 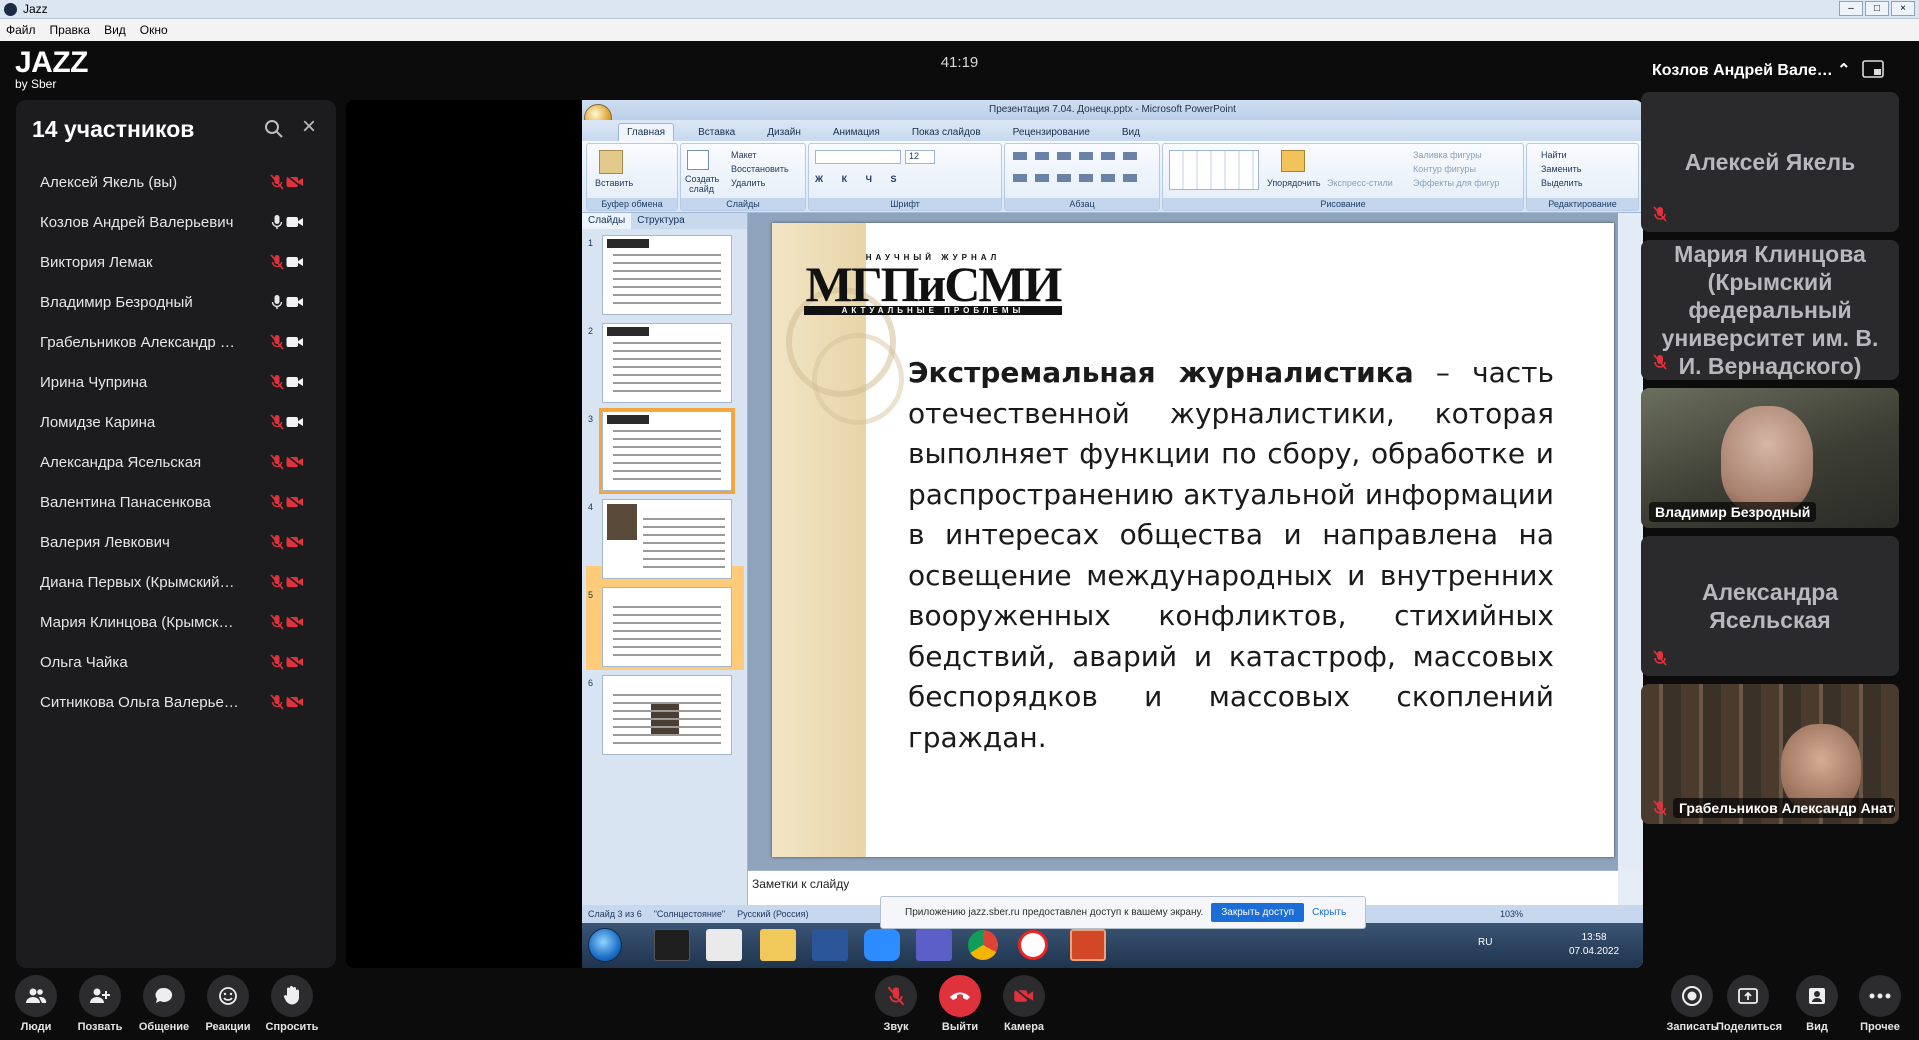 I want to click on view-button: Вид, so click(x=1817, y=1004).